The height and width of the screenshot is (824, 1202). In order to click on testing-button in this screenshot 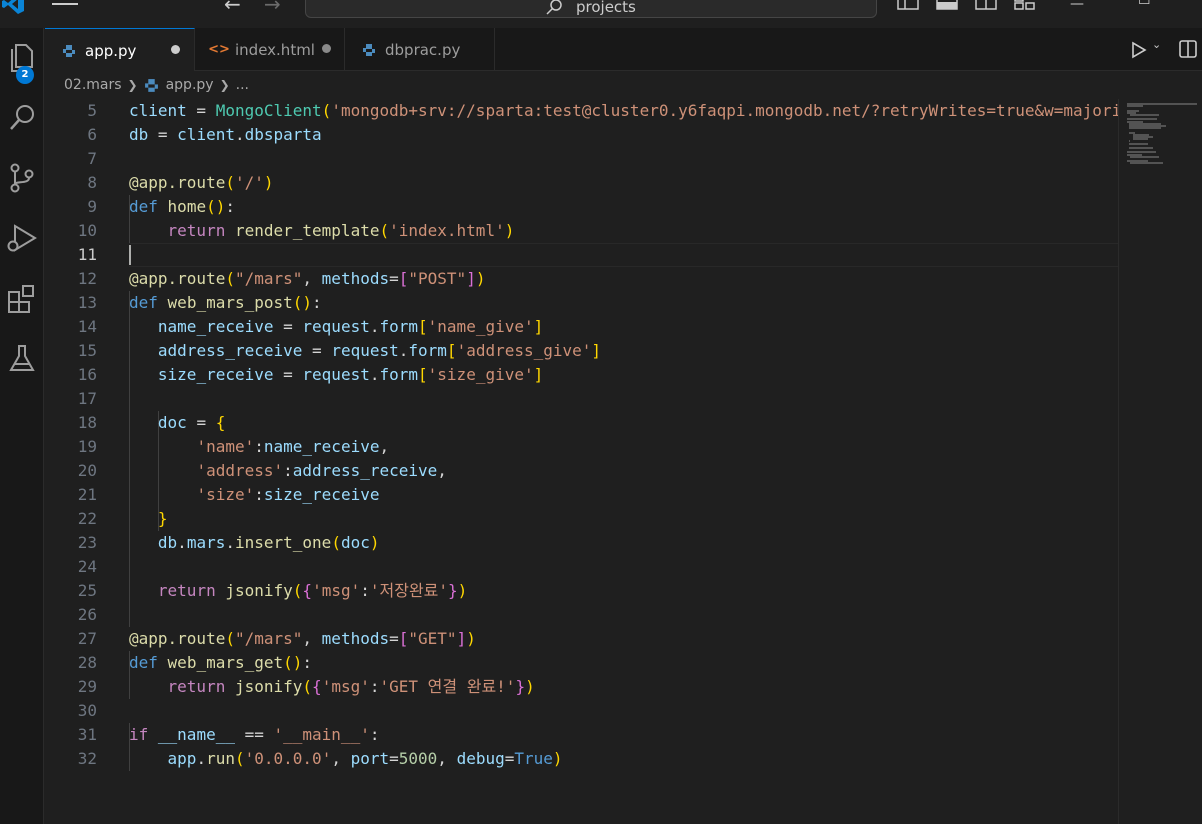, I will do `click(22, 358)`.